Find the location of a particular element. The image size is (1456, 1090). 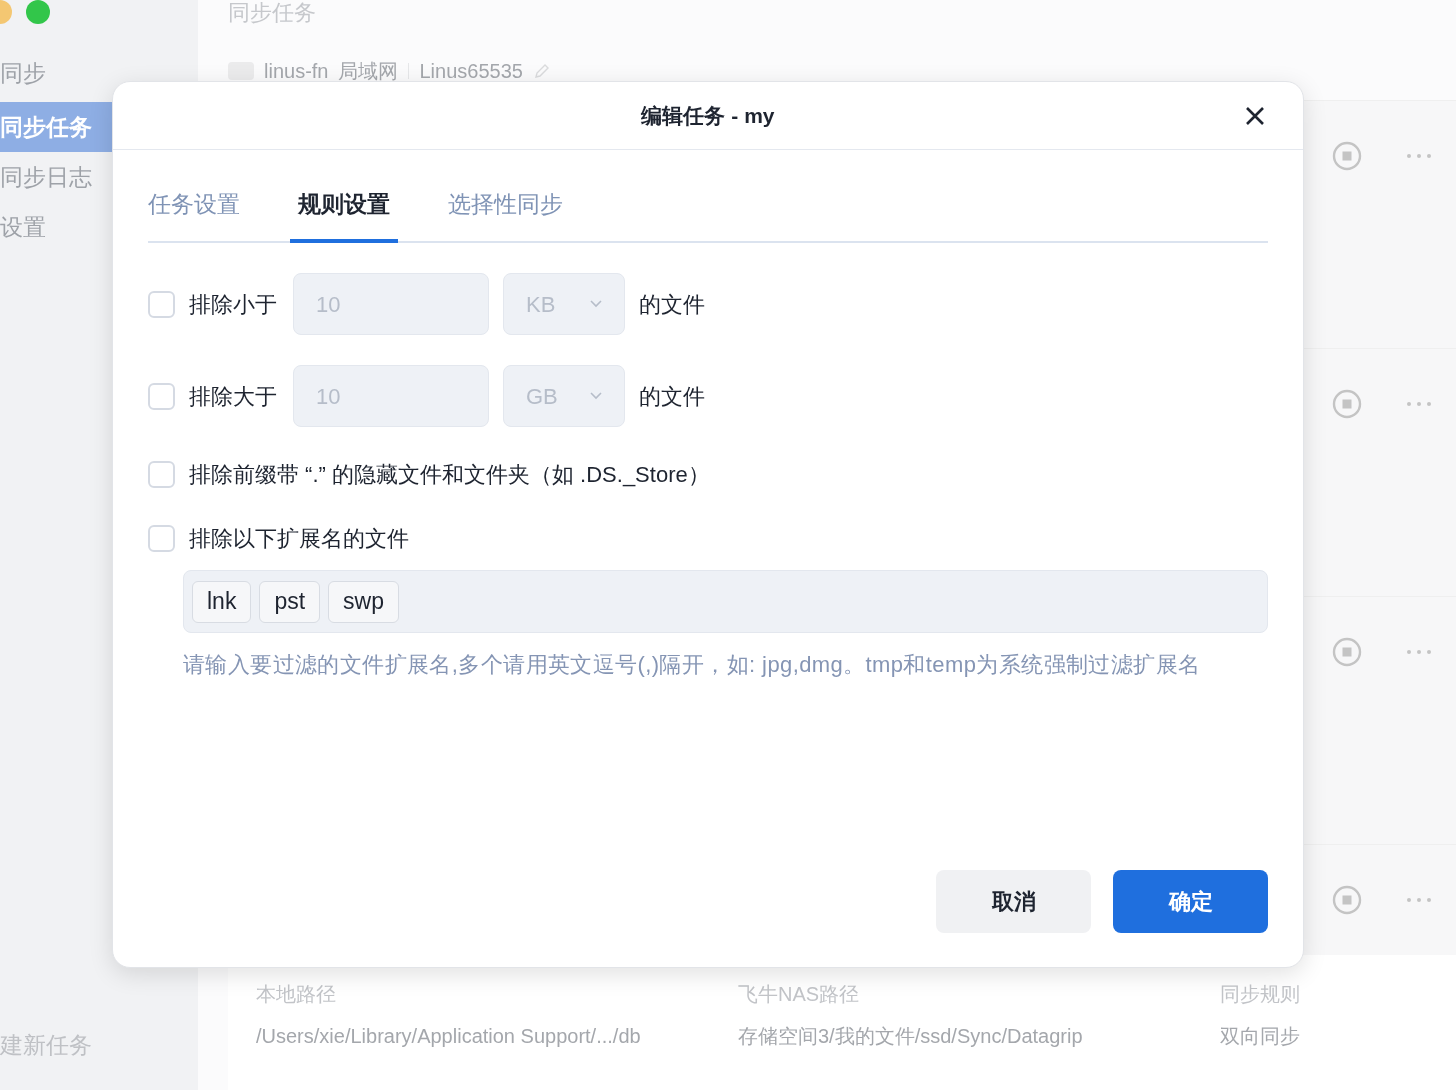

sidebar-item: 设置 is located at coordinates (56, 227).